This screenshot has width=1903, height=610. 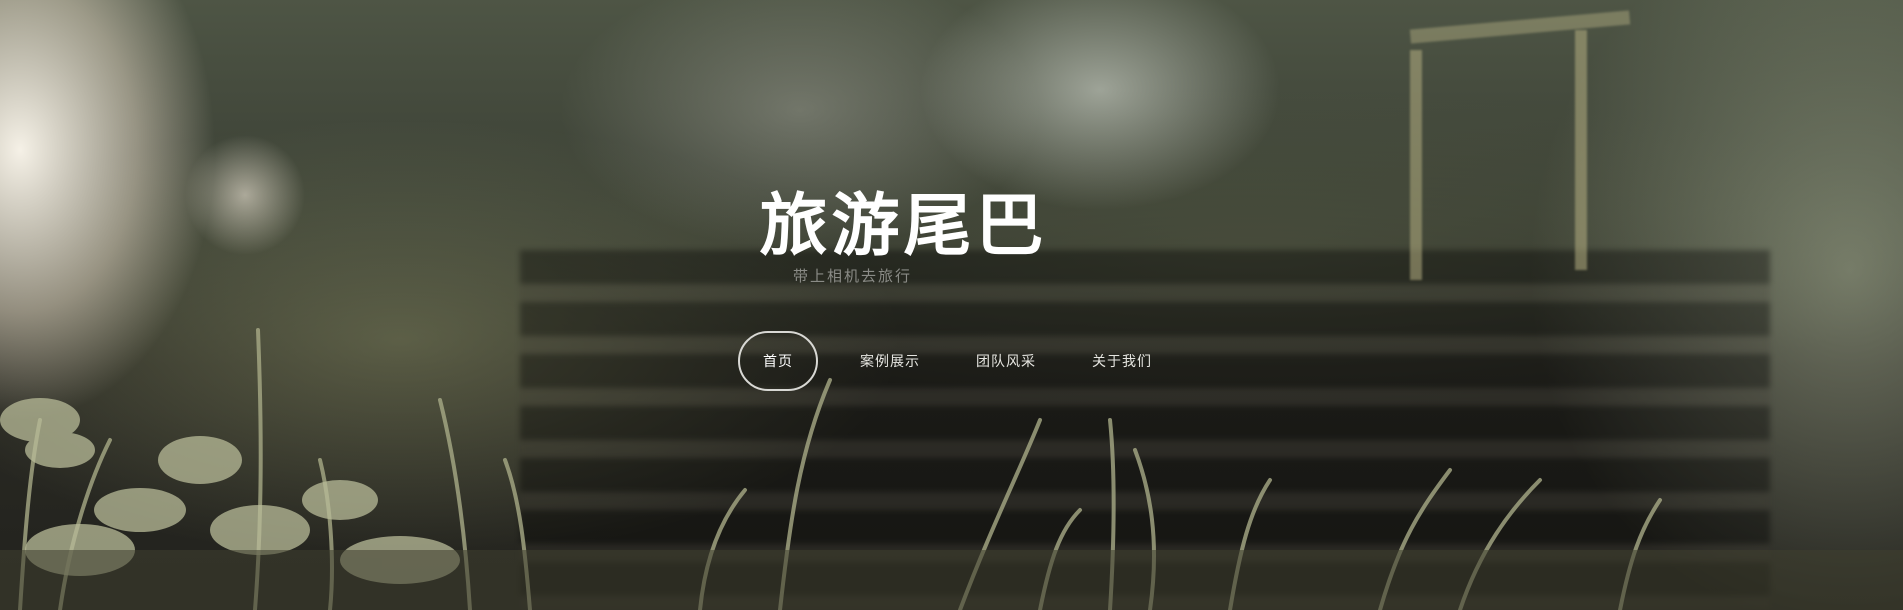 I want to click on nav-item-cases: 案例展示, so click(x=890, y=361).